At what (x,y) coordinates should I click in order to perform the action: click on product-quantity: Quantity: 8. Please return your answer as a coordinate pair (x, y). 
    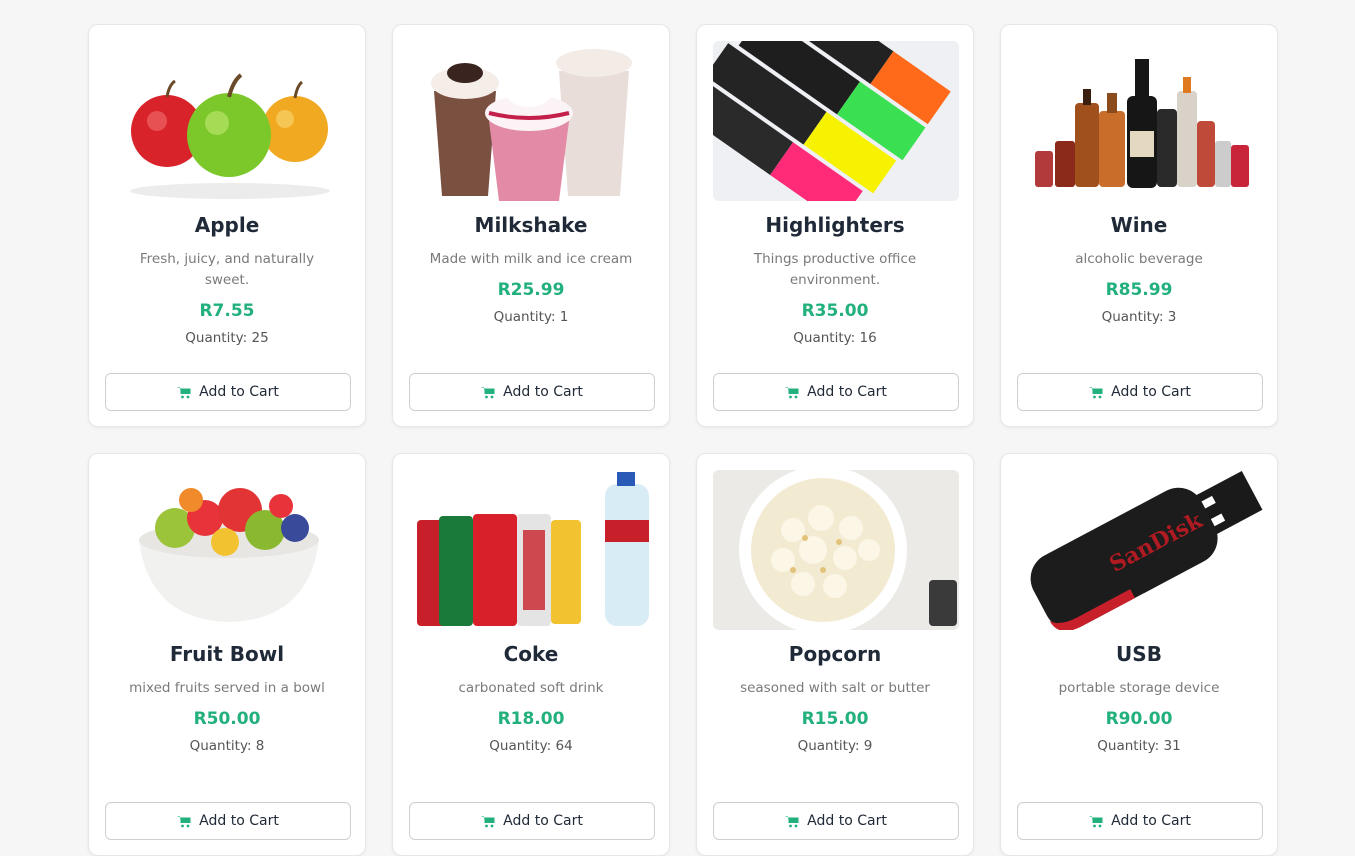
    Looking at the image, I should click on (227, 746).